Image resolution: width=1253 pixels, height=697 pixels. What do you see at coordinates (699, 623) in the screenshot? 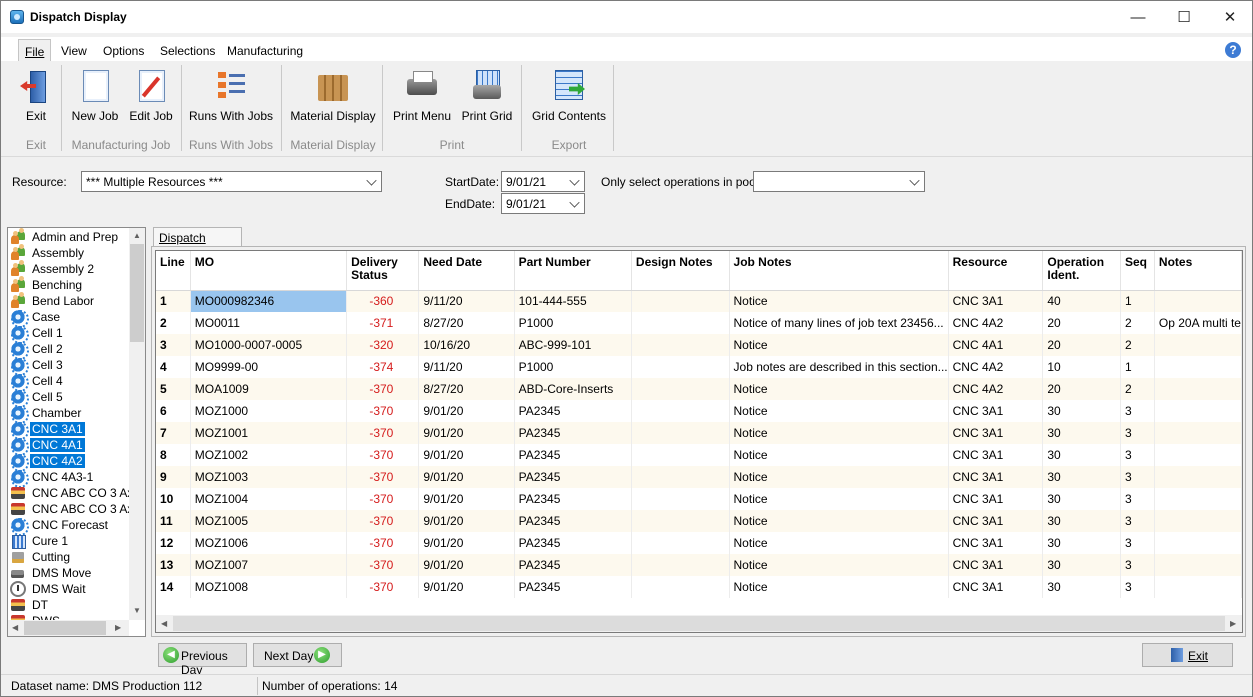
I see `grid-horizontal-thumb` at bounding box center [699, 623].